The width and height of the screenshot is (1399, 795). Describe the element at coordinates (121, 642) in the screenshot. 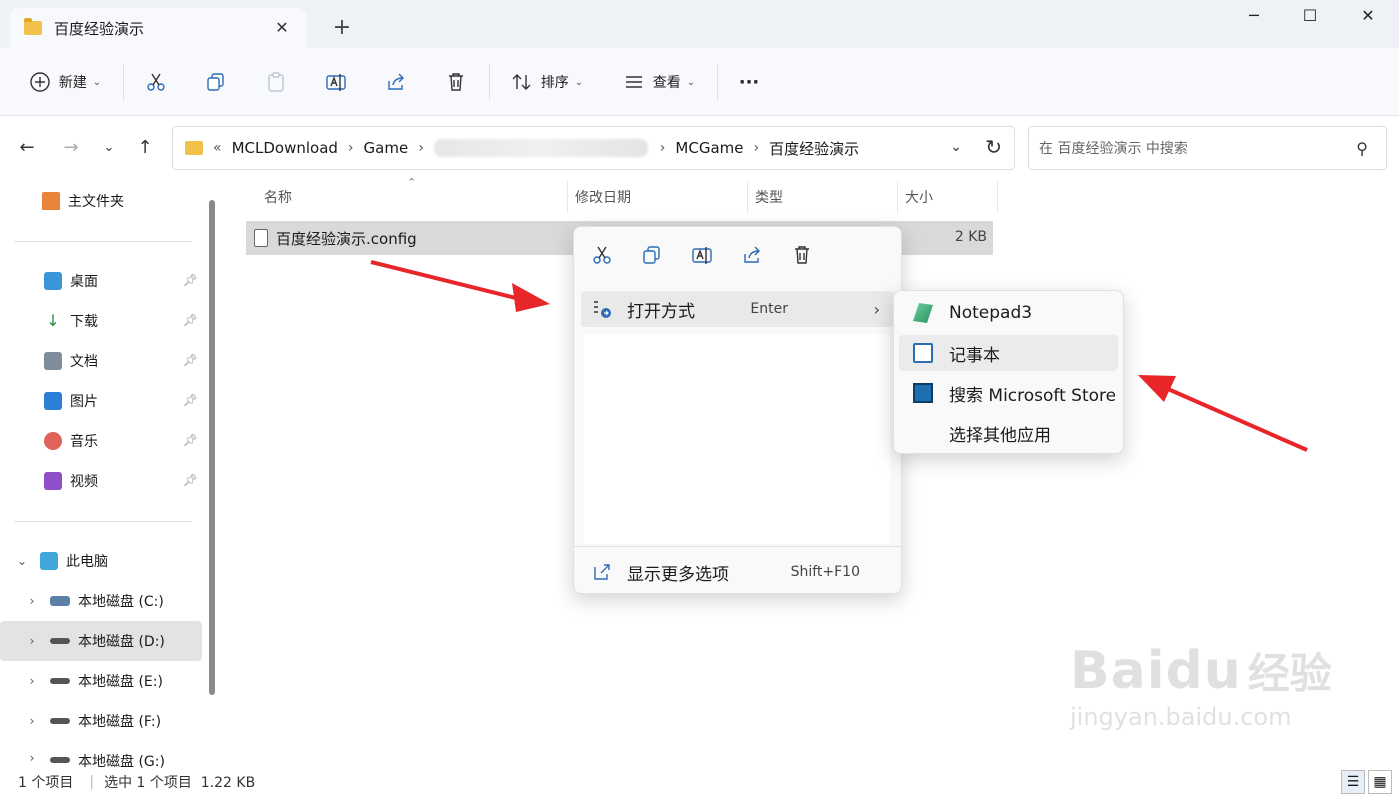

I see `sidebar-item-label: 本地磁盘 (D:)` at that location.